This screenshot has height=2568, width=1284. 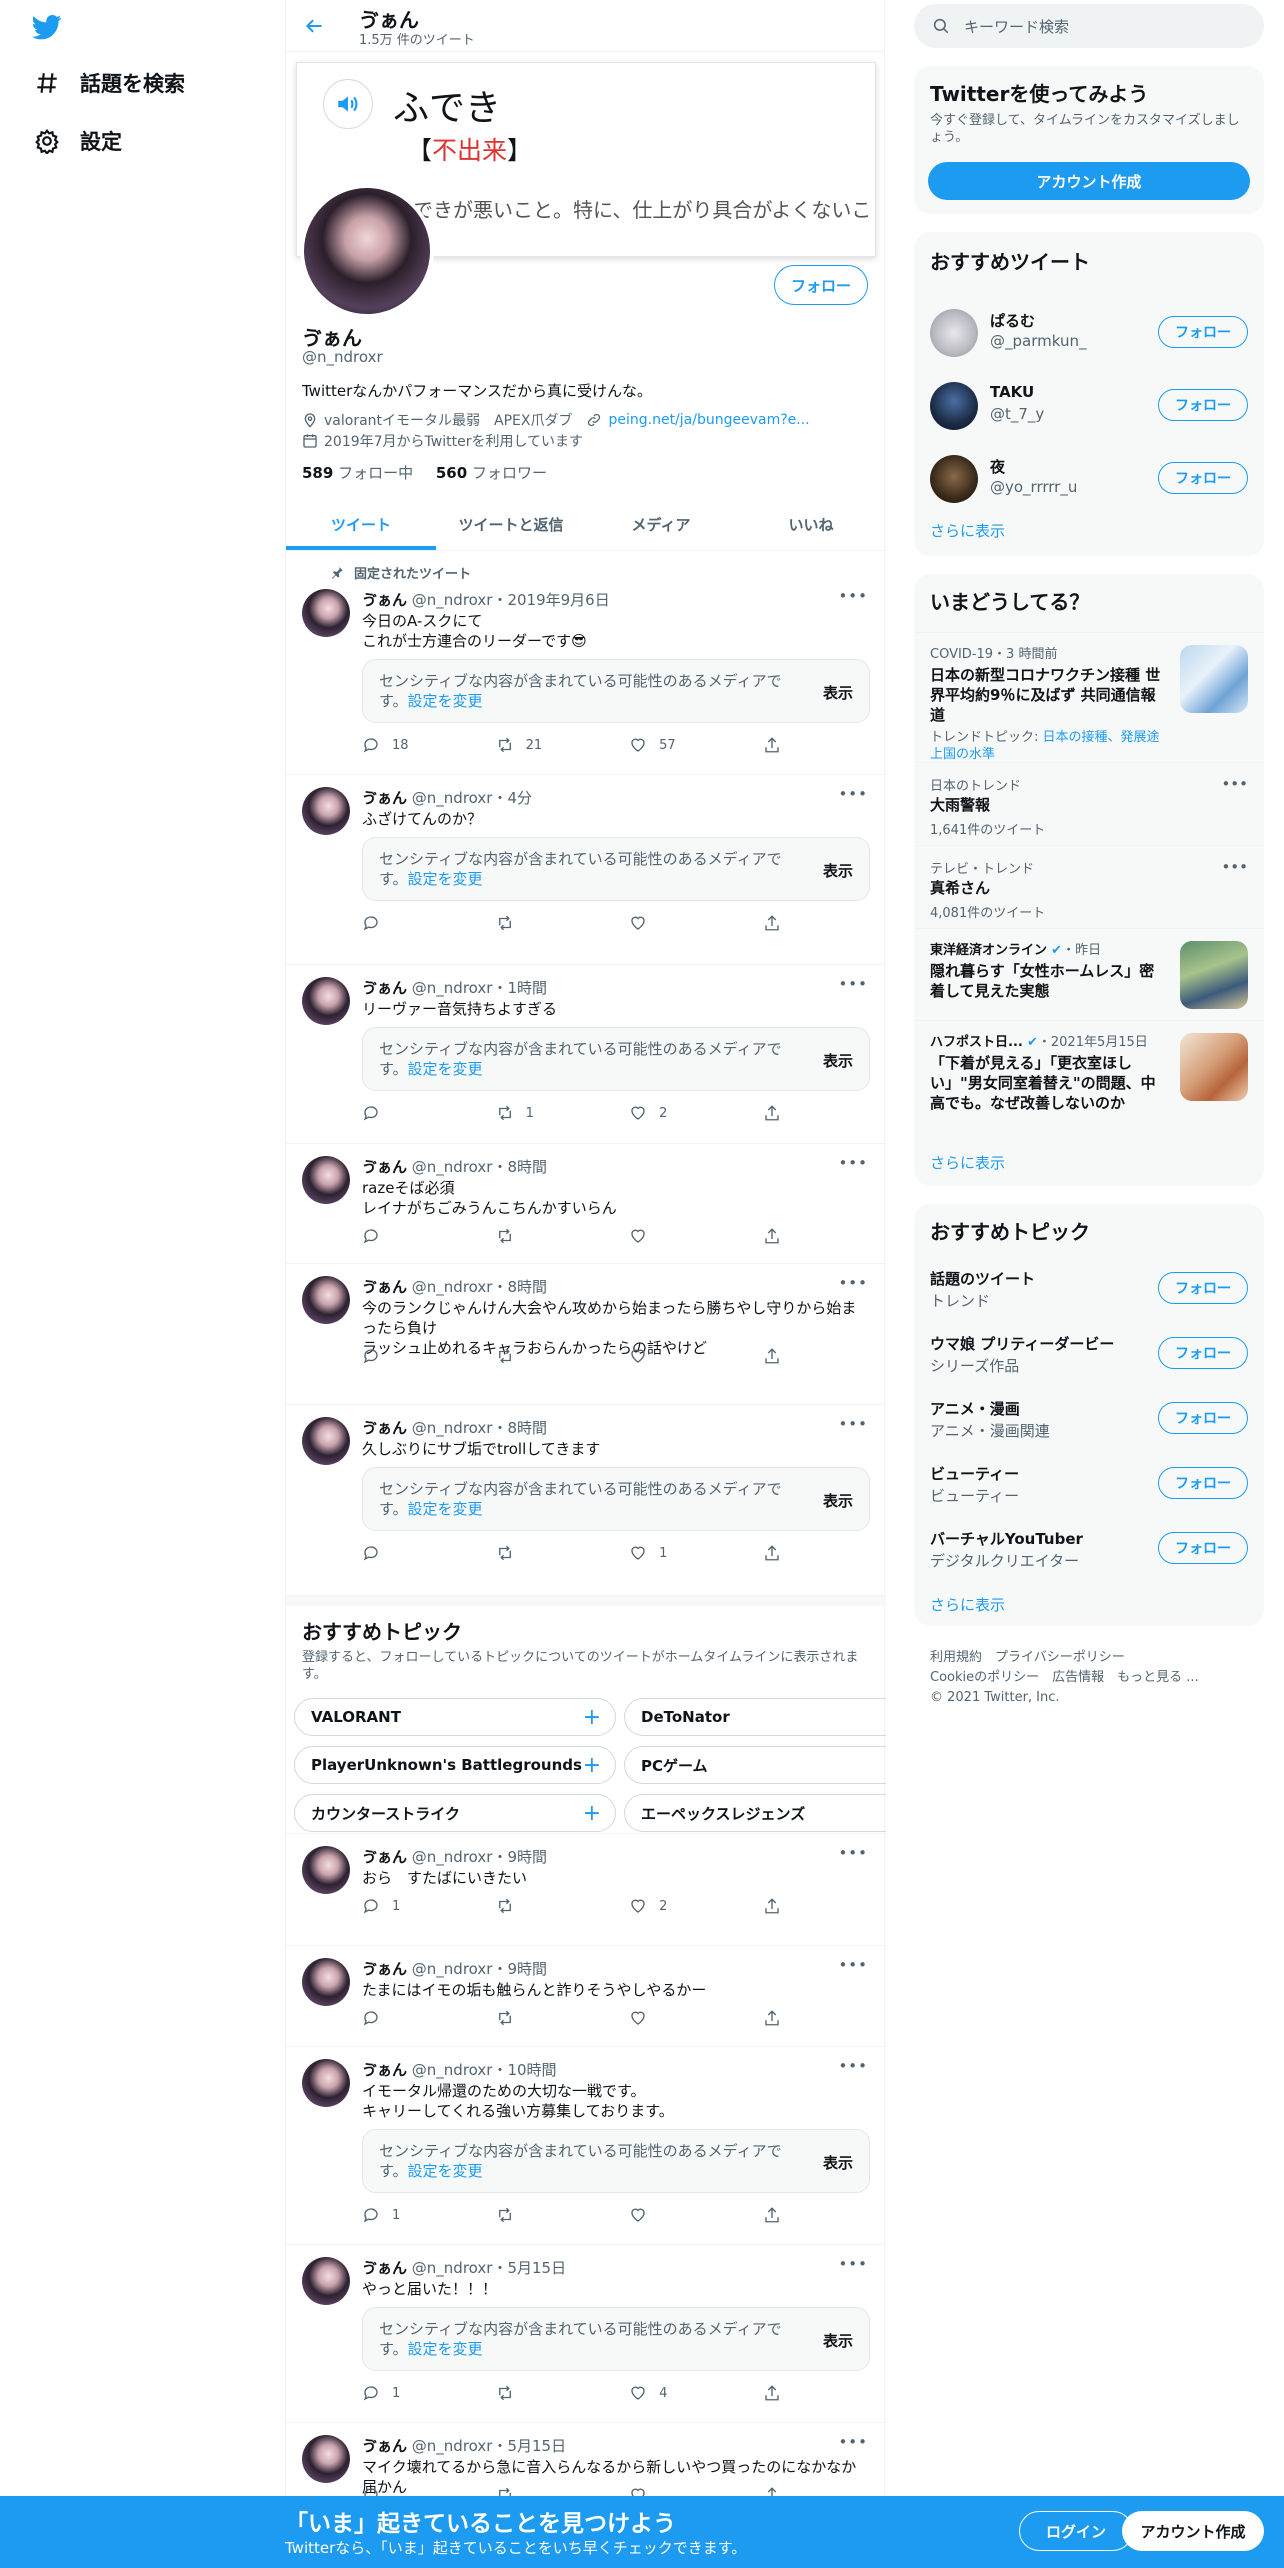 I want to click on tweet-time: 10時間, so click(x=531, y=2070).